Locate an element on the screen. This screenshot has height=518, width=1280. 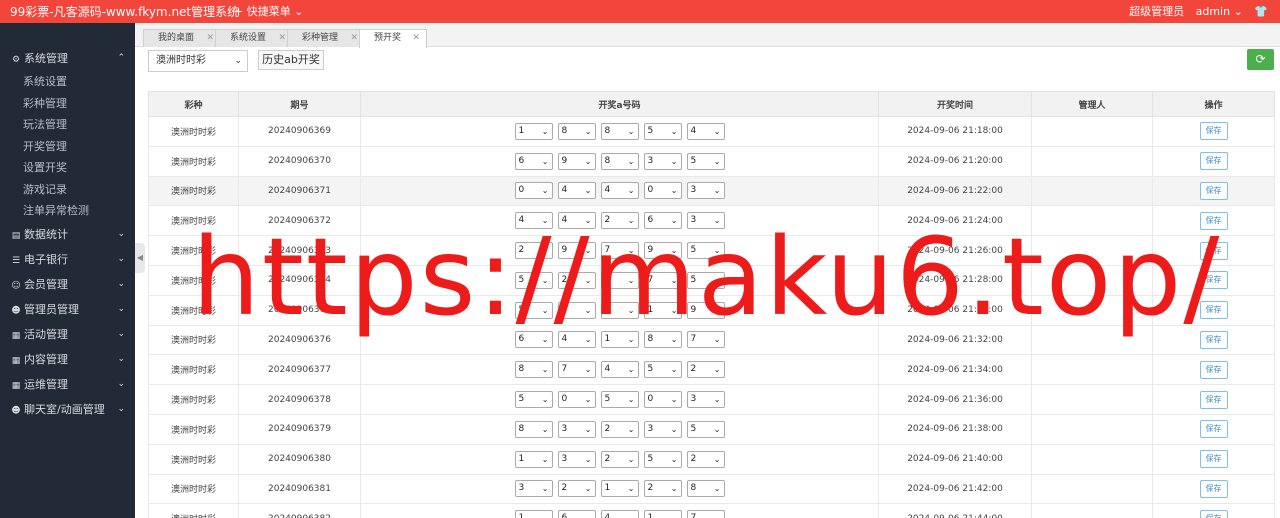
quick-menu-button: + 快捷菜单 ⌄ is located at coordinates (268, 11).